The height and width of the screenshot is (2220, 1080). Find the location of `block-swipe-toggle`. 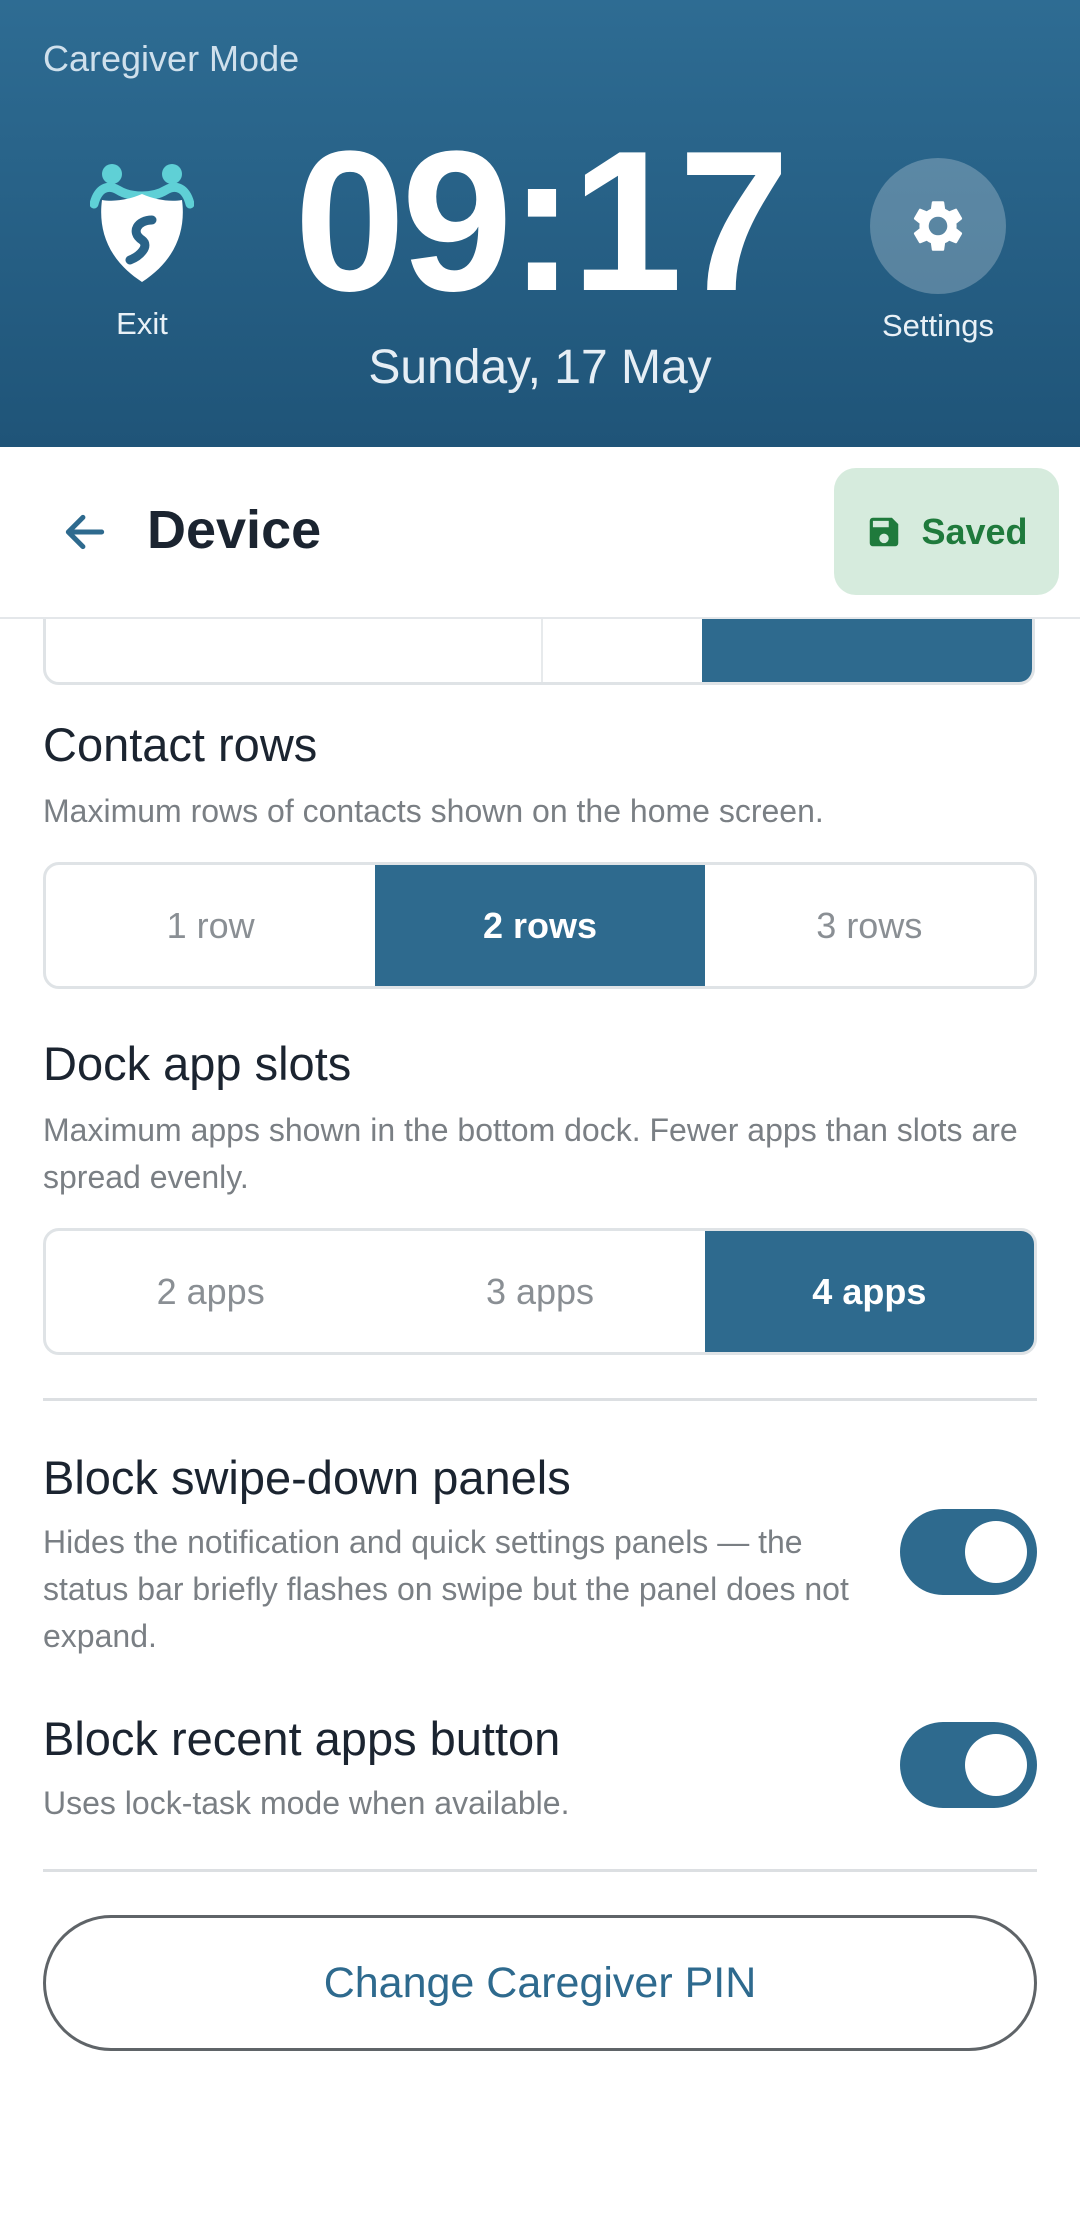

block-swipe-toggle is located at coordinates (968, 1552).